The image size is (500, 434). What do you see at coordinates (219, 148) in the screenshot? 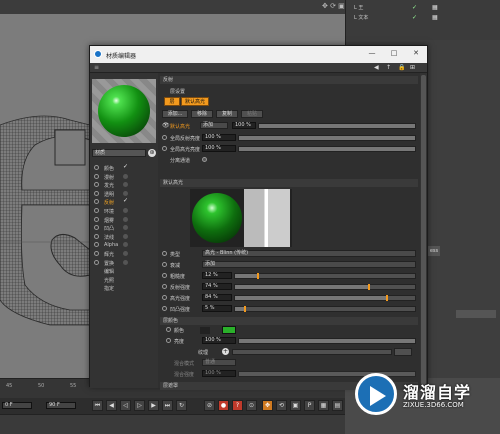
I see `global-spec-field: 100 %` at bounding box center [219, 148].